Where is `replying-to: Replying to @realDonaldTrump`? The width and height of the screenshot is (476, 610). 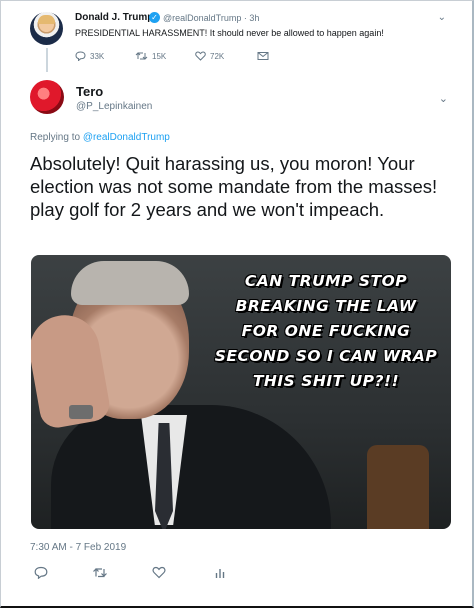
replying-to: Replying to @realDonaldTrump is located at coordinates (100, 137).